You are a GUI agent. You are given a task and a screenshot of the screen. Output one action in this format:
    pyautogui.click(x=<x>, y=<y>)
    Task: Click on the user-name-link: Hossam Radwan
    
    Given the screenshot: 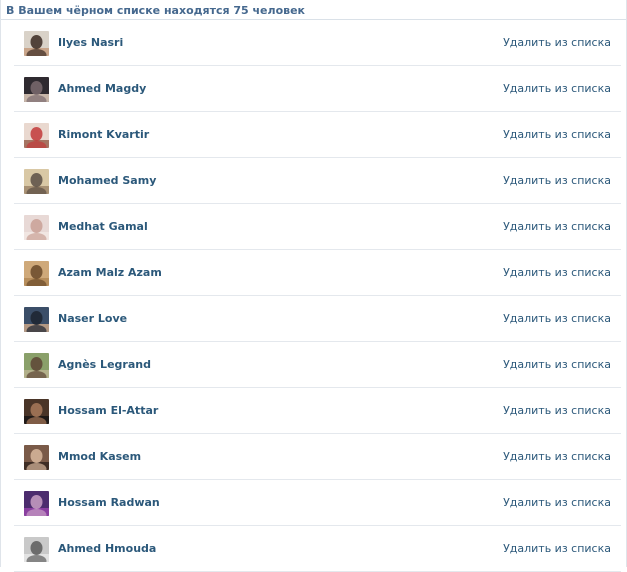 What is the action you would take?
    pyautogui.click(x=109, y=502)
    